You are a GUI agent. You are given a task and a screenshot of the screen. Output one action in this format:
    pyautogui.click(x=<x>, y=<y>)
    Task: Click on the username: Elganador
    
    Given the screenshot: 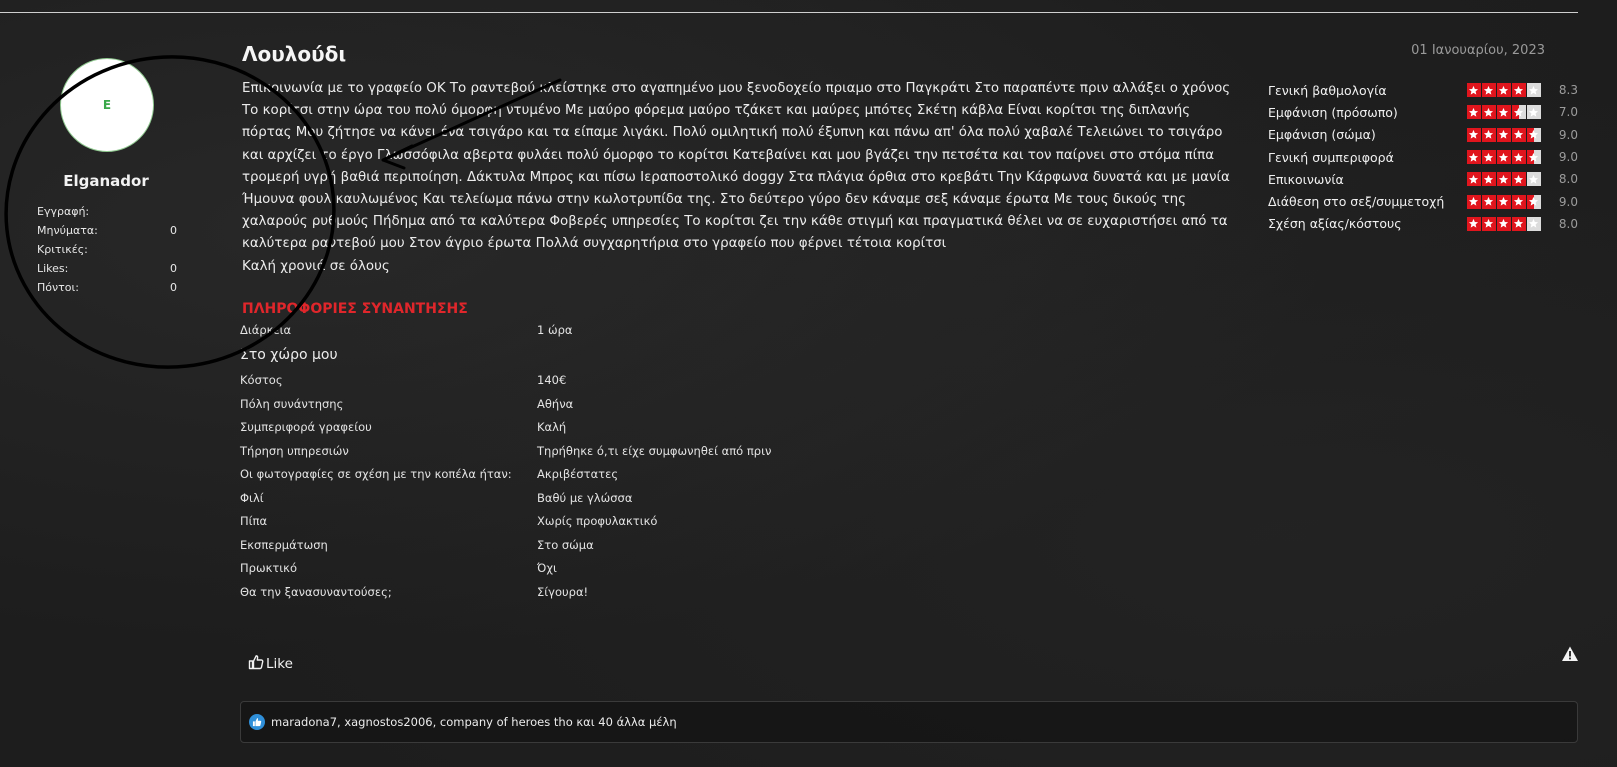 What is the action you would take?
    pyautogui.click(x=106, y=181)
    